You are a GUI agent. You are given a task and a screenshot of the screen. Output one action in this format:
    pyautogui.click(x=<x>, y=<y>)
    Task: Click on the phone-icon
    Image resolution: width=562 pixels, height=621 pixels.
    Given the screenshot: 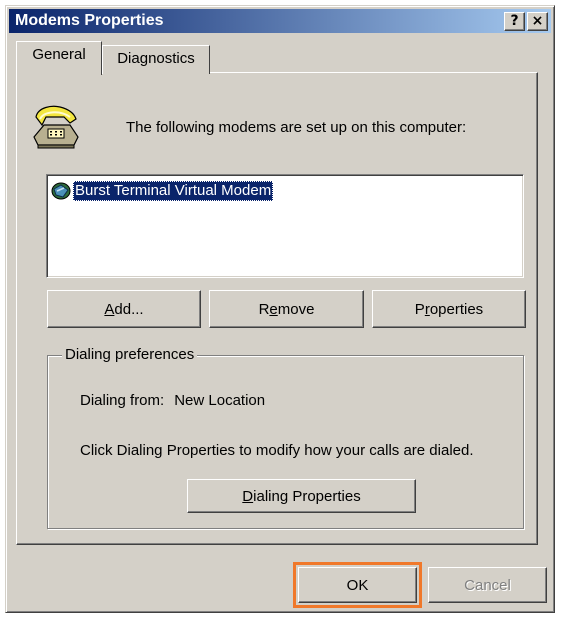 What is the action you would take?
    pyautogui.click(x=56, y=127)
    